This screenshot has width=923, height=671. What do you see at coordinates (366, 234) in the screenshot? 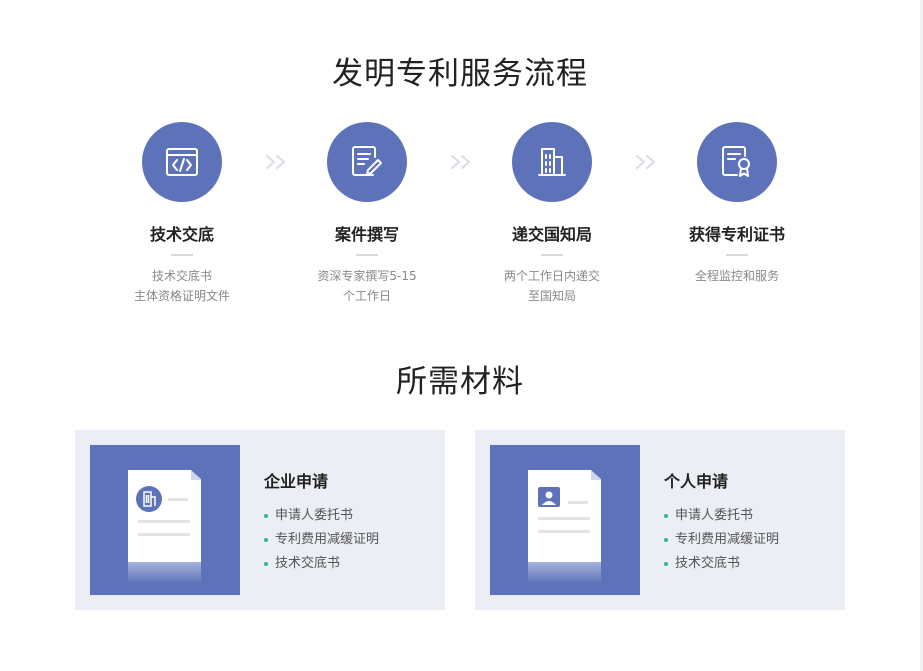
I see `step-2-name: 案件撰写` at bounding box center [366, 234].